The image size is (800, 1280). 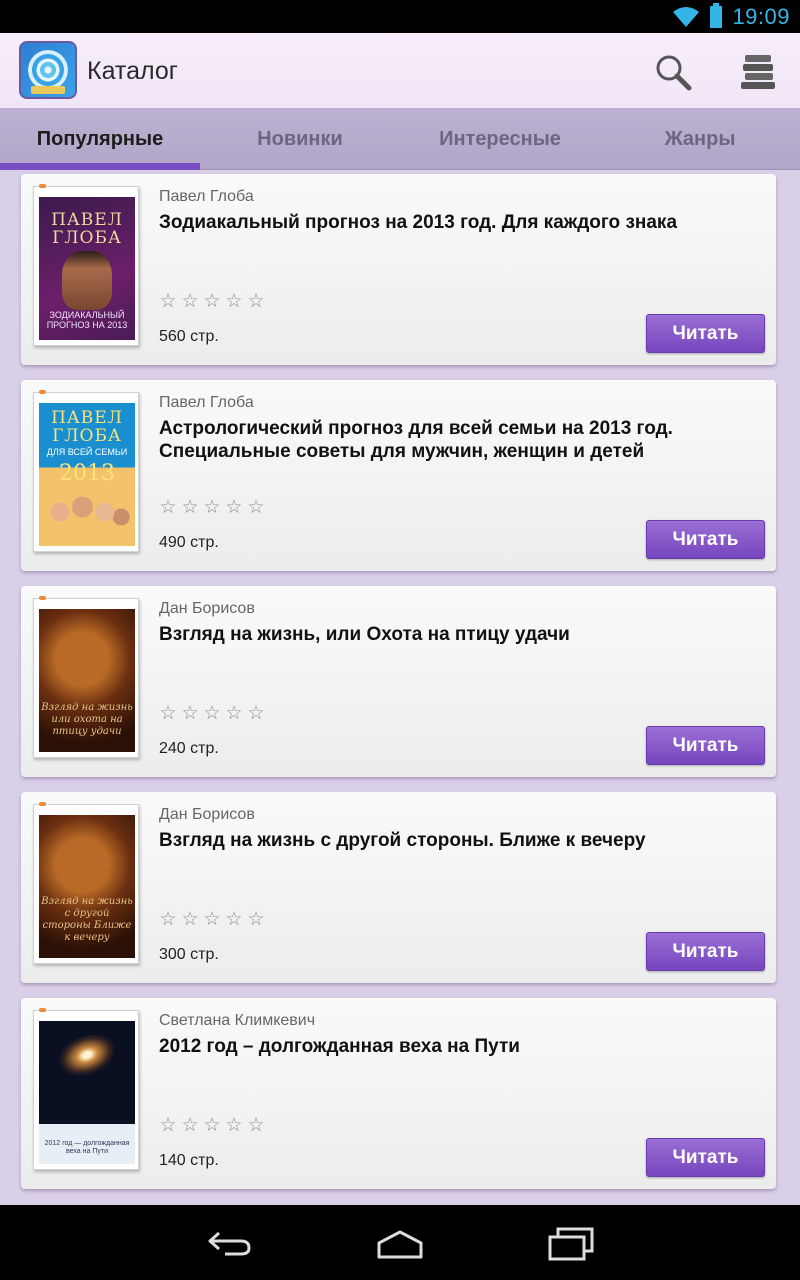 What do you see at coordinates (87, 452) in the screenshot?
I see `cover-subtitle: ДЛЯ ВСЕЙ СЕМЬИ` at bounding box center [87, 452].